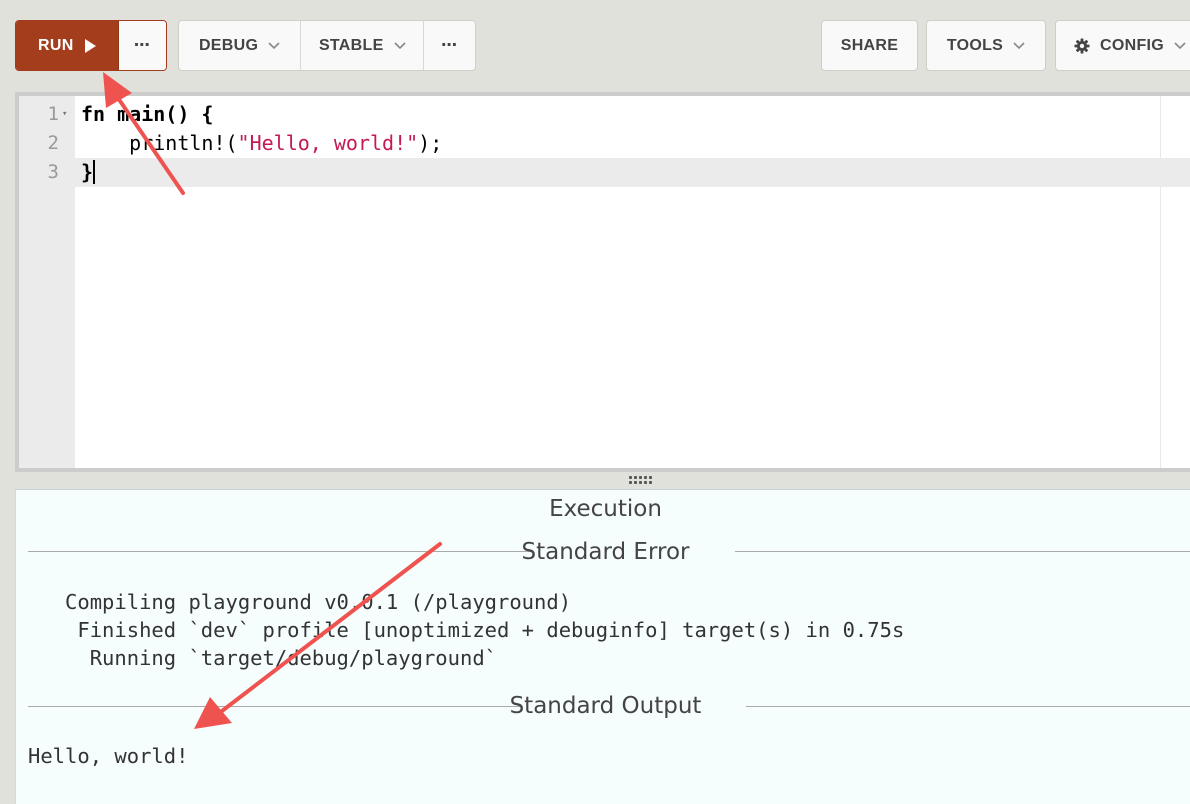  I want to click on config-label: CONFIG, so click(1132, 45).